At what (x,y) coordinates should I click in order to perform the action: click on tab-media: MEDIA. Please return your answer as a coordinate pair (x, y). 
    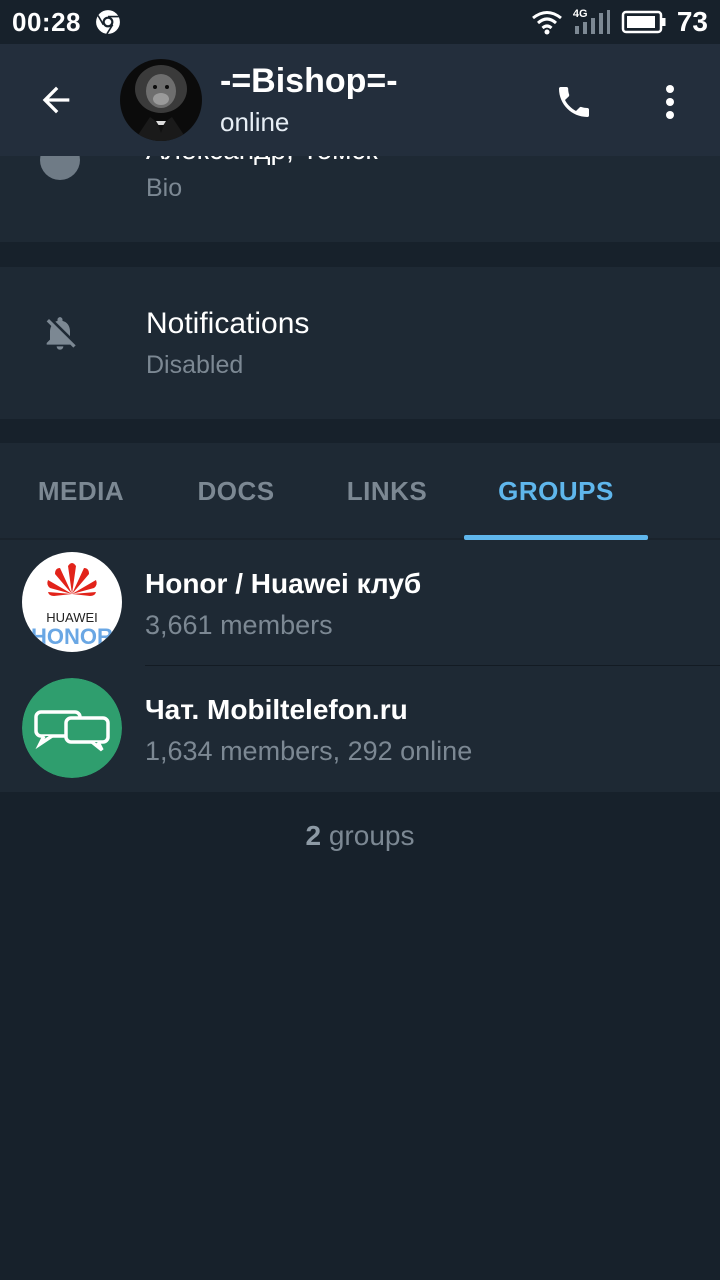
    Looking at the image, I should click on (81, 491).